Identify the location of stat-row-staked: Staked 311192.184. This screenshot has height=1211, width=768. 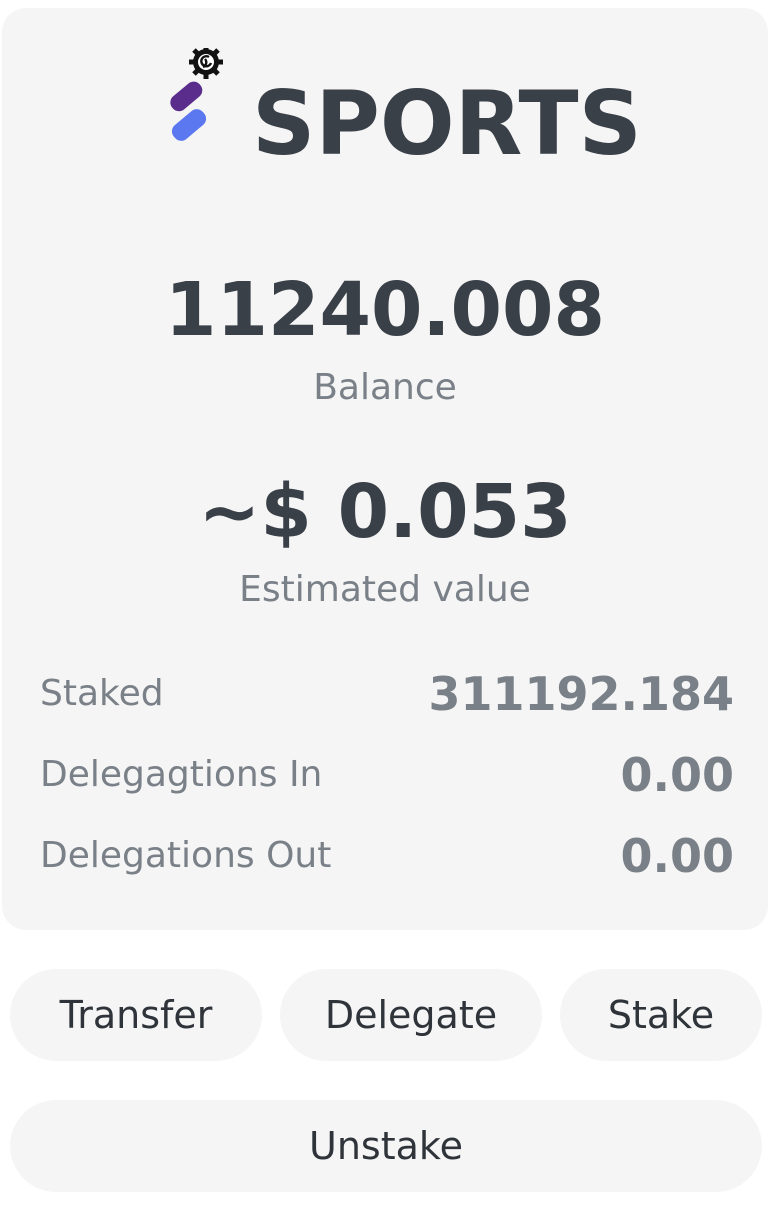
(387, 694).